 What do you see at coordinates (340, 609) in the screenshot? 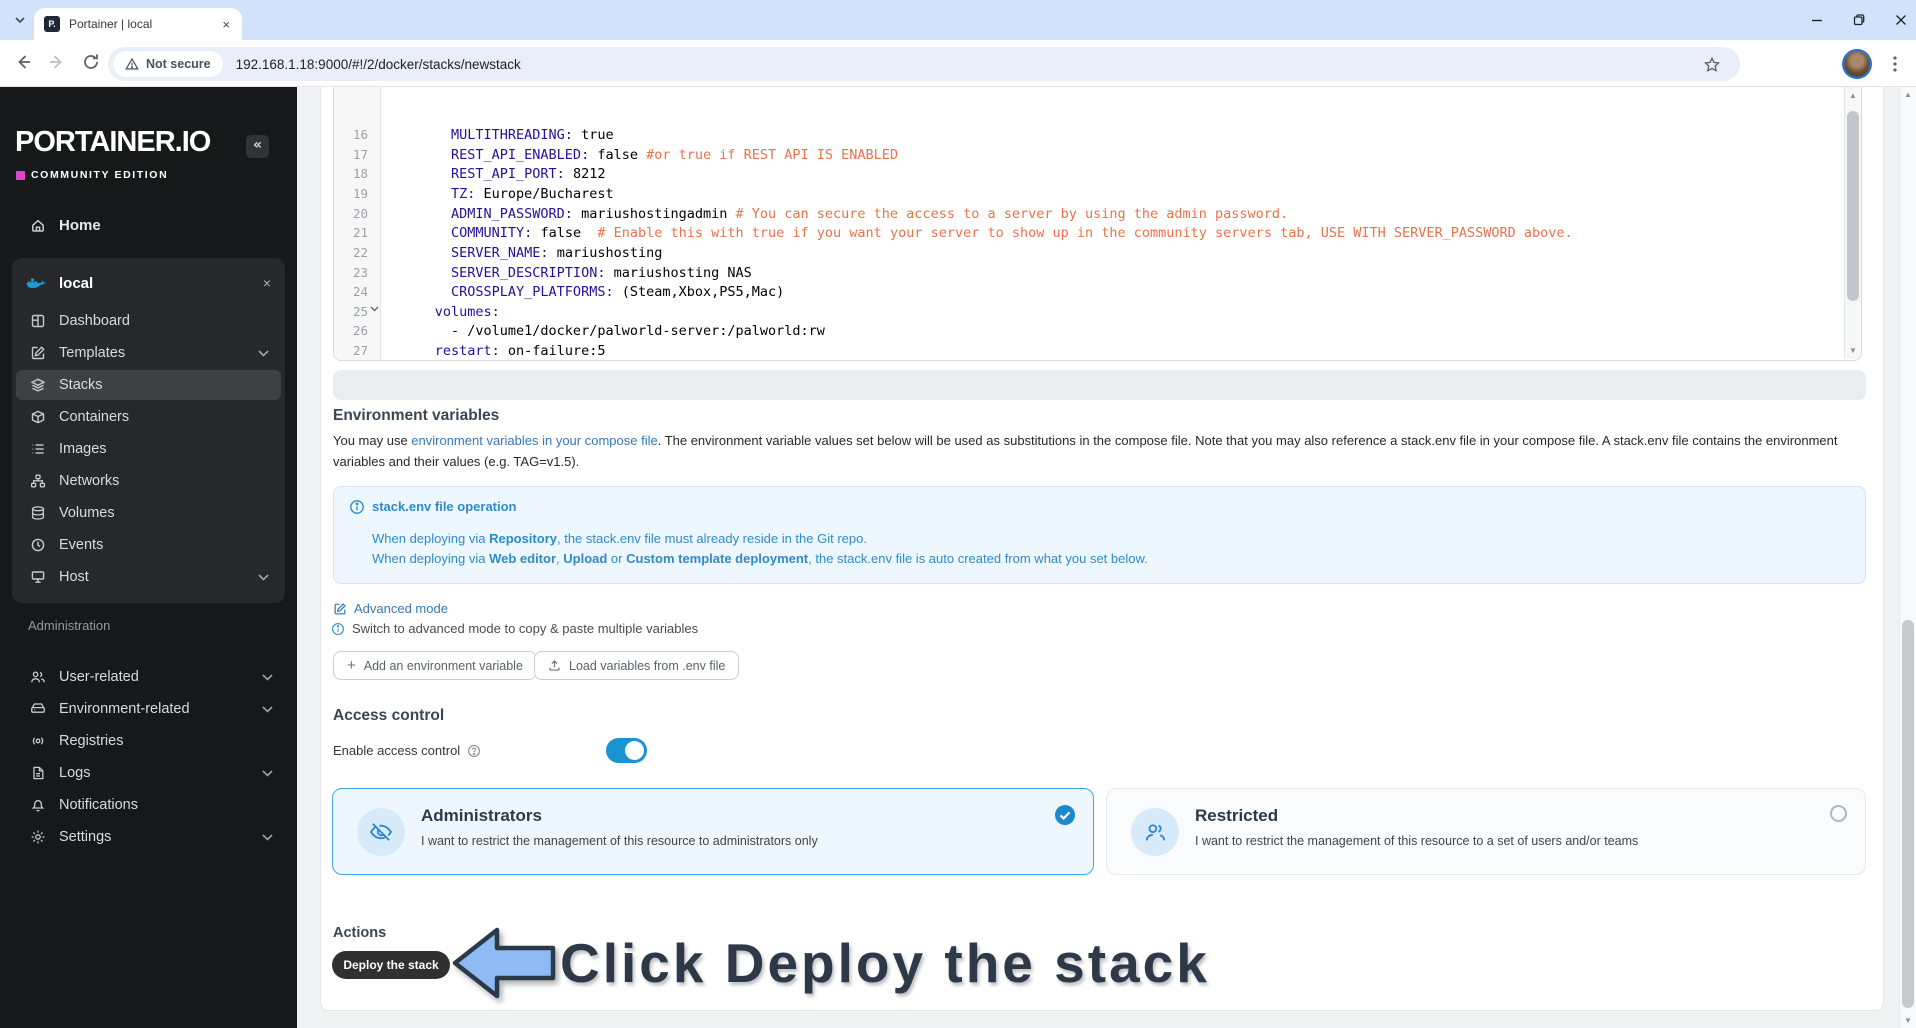
I see `edit-pencil-icon` at bounding box center [340, 609].